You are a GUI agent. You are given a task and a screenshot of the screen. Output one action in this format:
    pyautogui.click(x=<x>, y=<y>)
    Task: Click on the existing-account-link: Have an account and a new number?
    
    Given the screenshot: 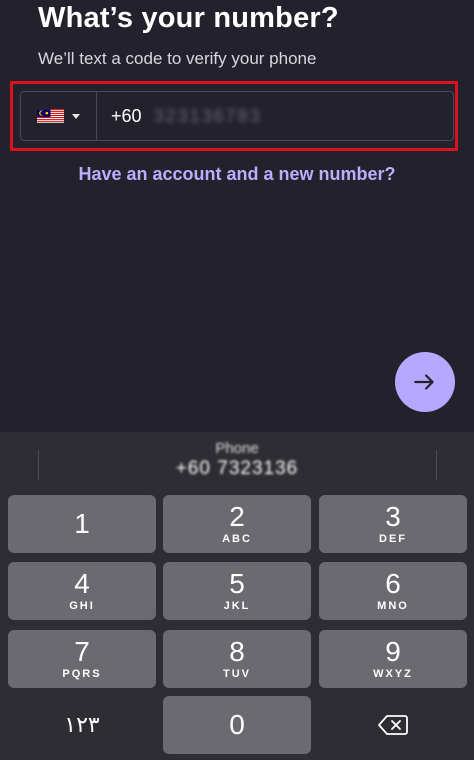 What is the action you would take?
    pyautogui.click(x=237, y=174)
    